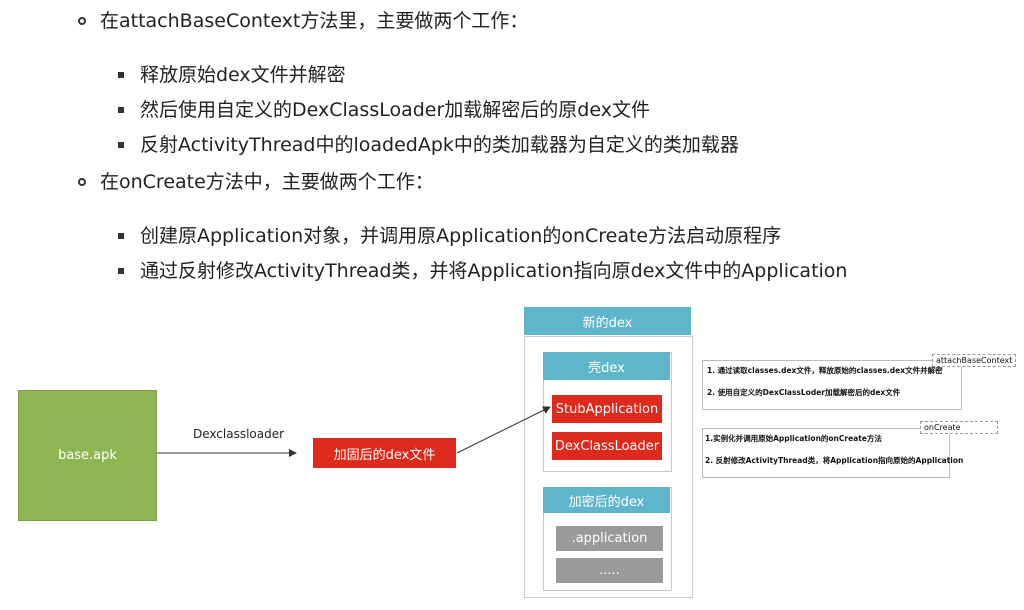  Describe the element at coordinates (974, 360) in the screenshot. I see `attach-tag: attachBaseContext` at that location.